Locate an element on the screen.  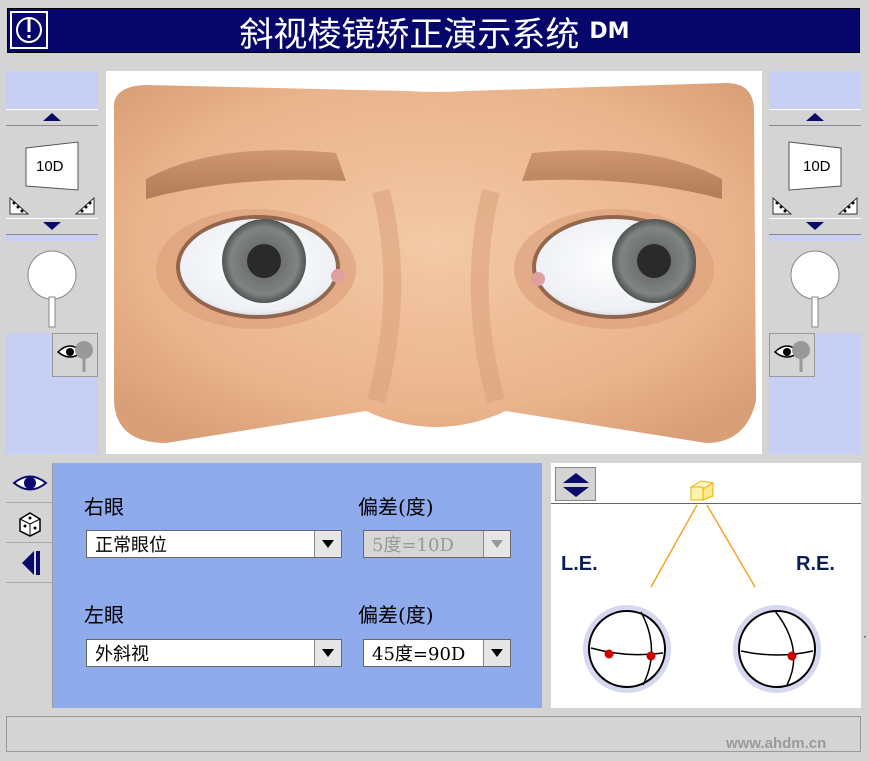
right-eye-diagram-label: R.E. is located at coordinates (815, 564).